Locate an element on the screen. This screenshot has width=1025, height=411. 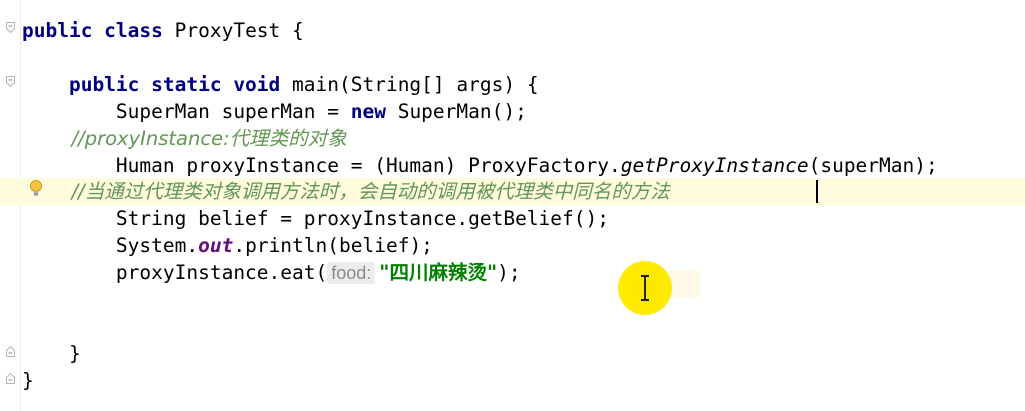
code-line: public static void main(String[] args) { is located at coordinates (280, 84).